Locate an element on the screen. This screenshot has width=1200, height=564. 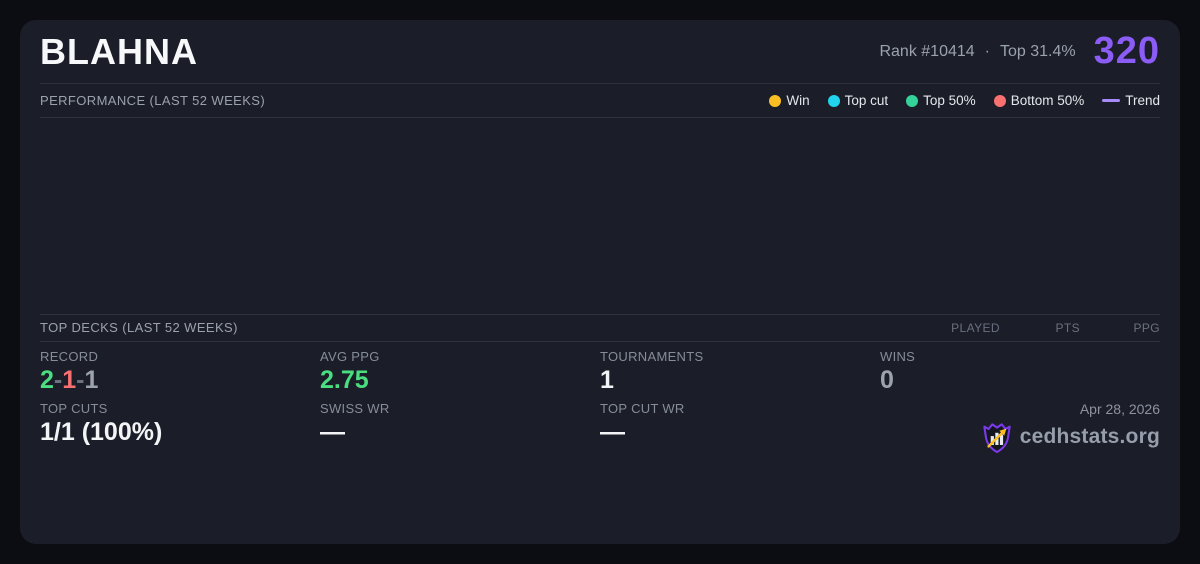
trend-line-icon is located at coordinates (1111, 100).